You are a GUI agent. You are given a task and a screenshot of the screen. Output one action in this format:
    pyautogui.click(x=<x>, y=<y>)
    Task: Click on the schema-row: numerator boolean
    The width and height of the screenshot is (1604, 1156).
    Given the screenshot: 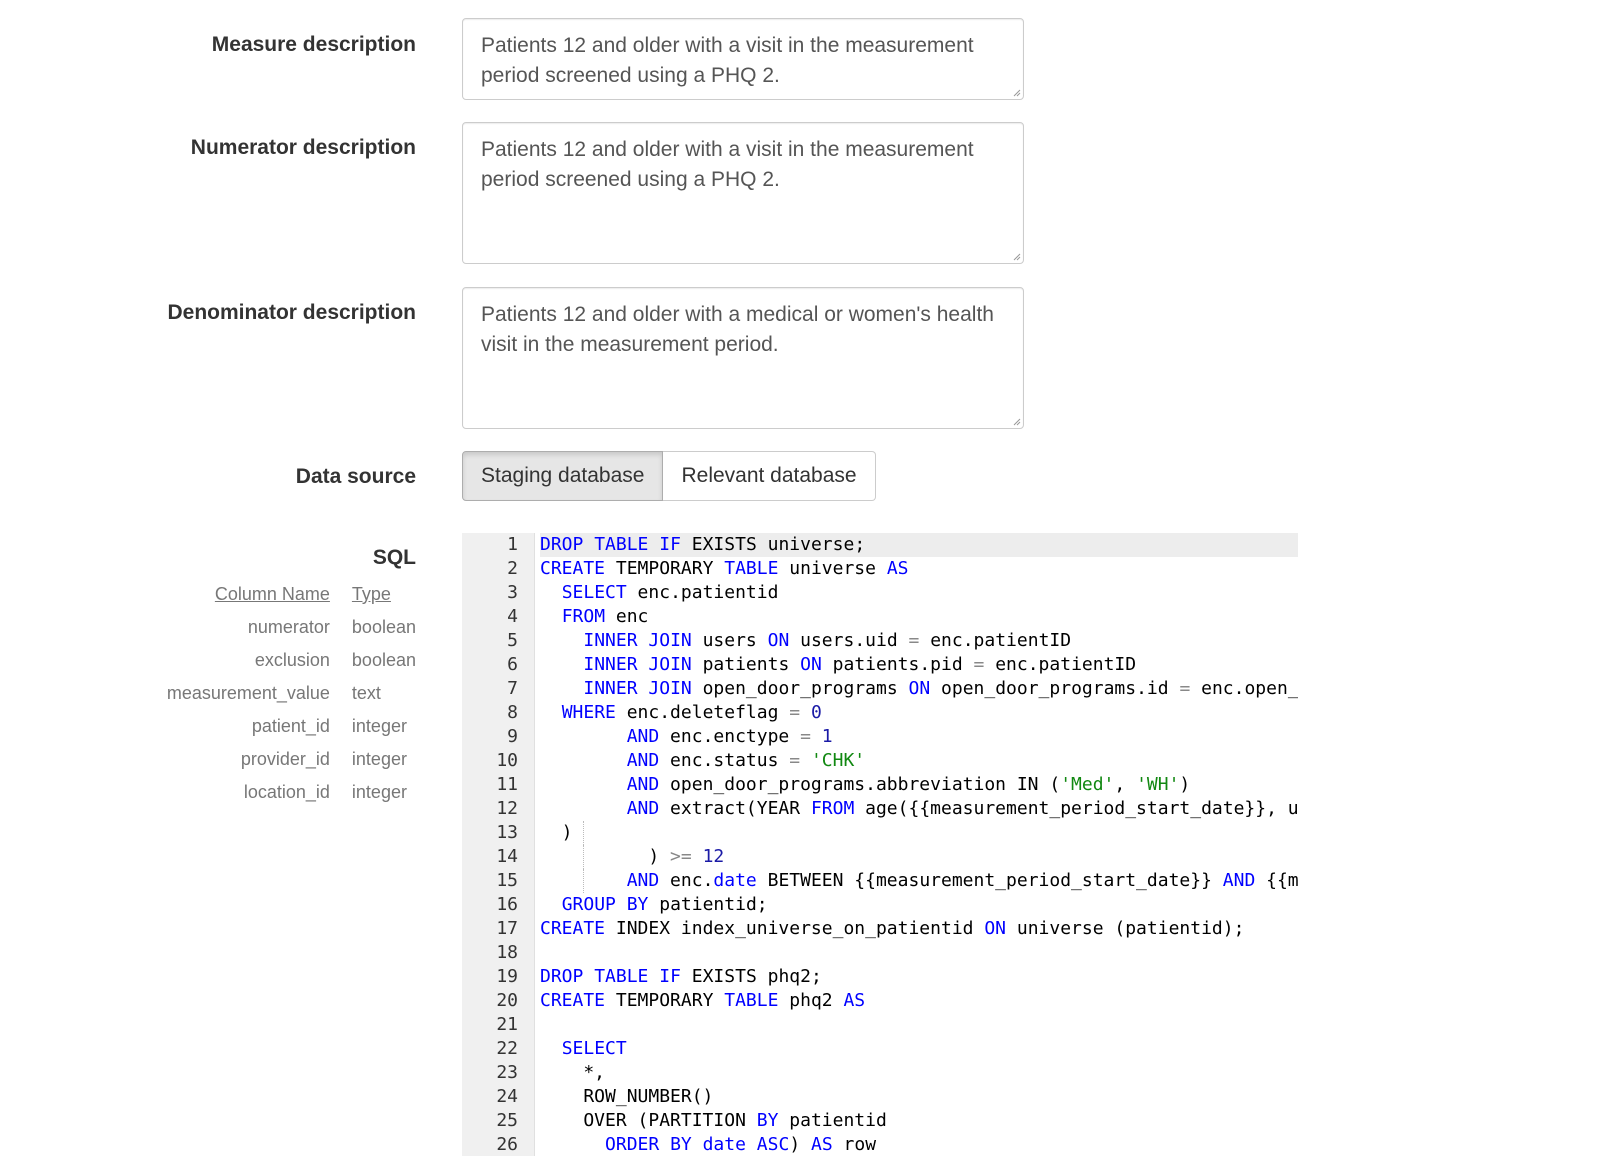 What is the action you would take?
    pyautogui.click(x=280, y=627)
    